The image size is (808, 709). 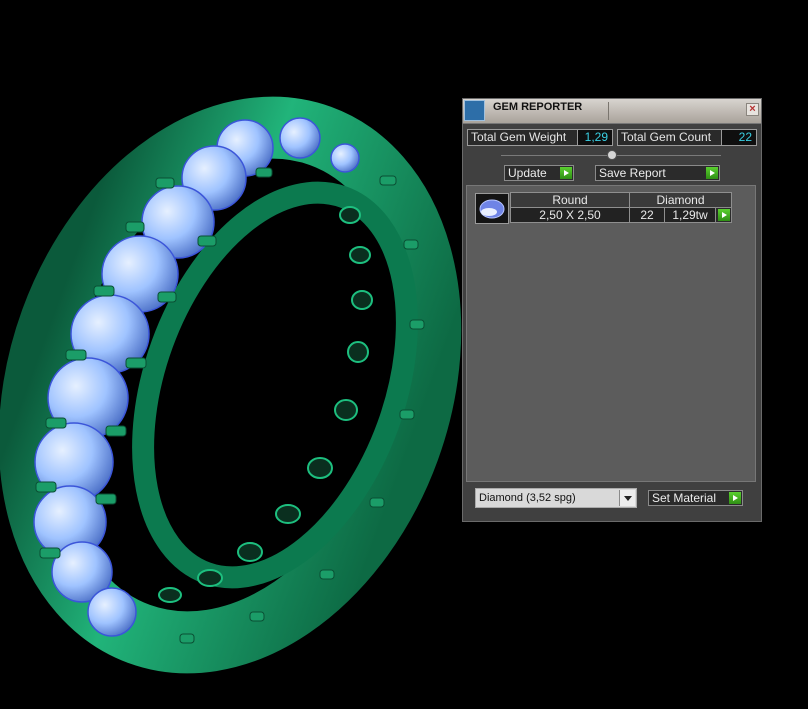 I want to click on total-gem-count: Total Gem Count 22, so click(x=687, y=137).